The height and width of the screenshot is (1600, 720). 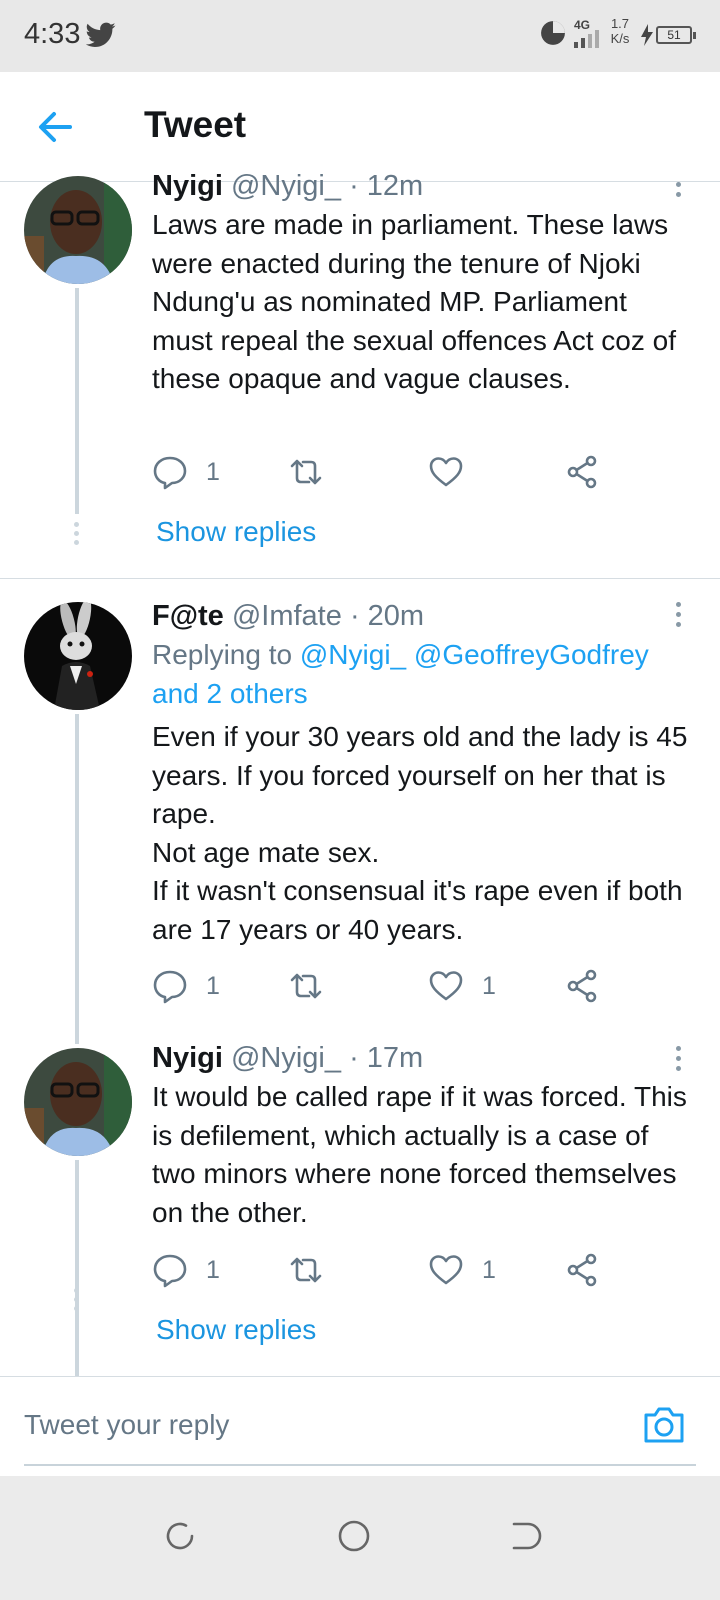 I want to click on back-arrow-icon, so click(x=55, y=127).